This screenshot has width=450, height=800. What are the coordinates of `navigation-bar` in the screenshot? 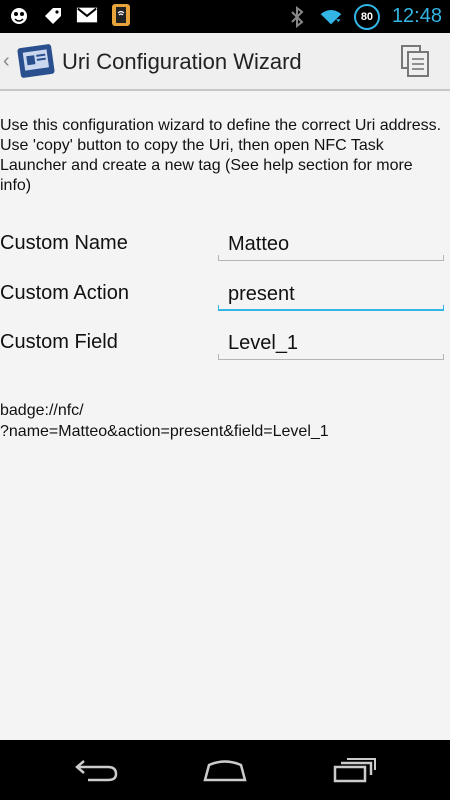 It's located at (225, 770).